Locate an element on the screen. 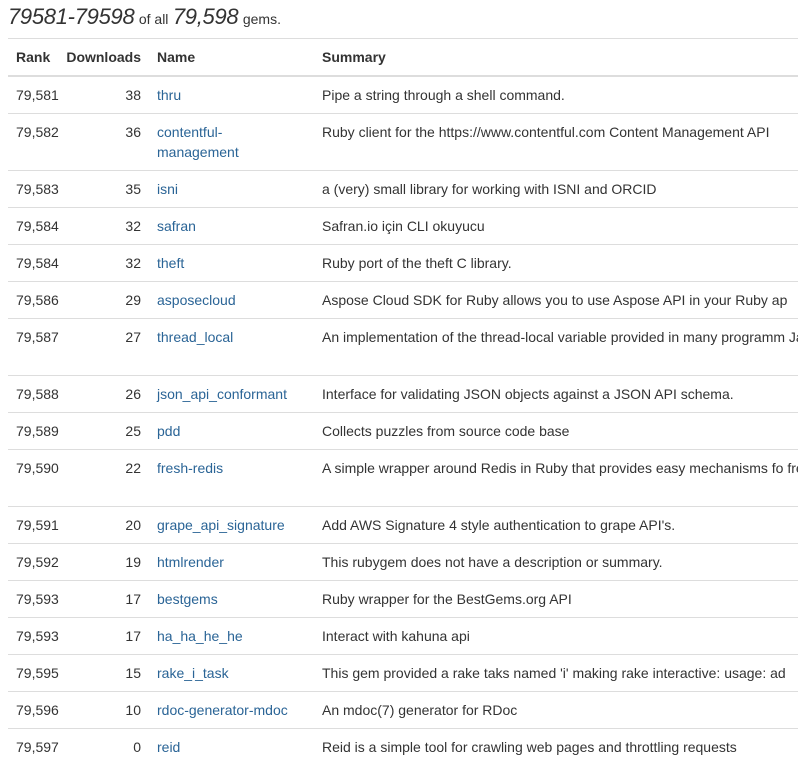  name-column-header: Name is located at coordinates (231, 57).